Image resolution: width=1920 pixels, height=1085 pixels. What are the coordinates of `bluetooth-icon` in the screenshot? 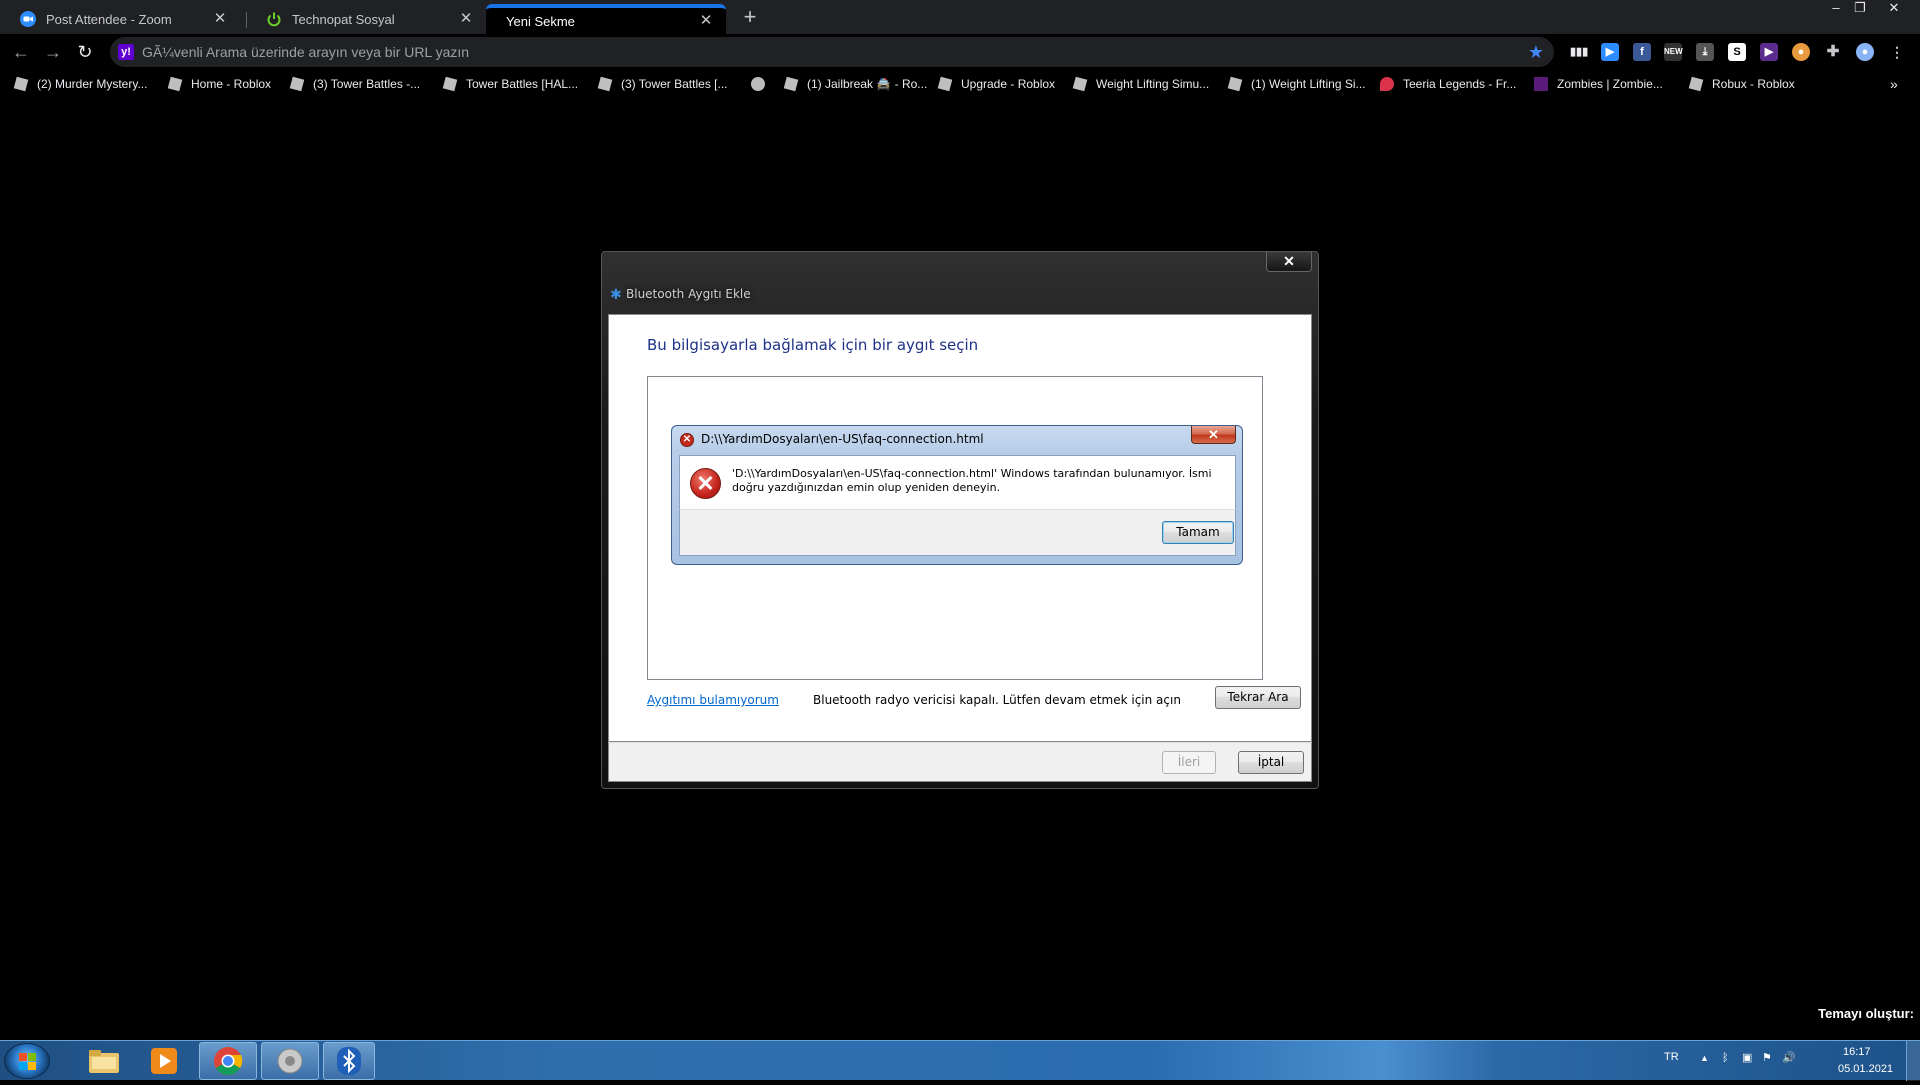 It's located at (349, 1061).